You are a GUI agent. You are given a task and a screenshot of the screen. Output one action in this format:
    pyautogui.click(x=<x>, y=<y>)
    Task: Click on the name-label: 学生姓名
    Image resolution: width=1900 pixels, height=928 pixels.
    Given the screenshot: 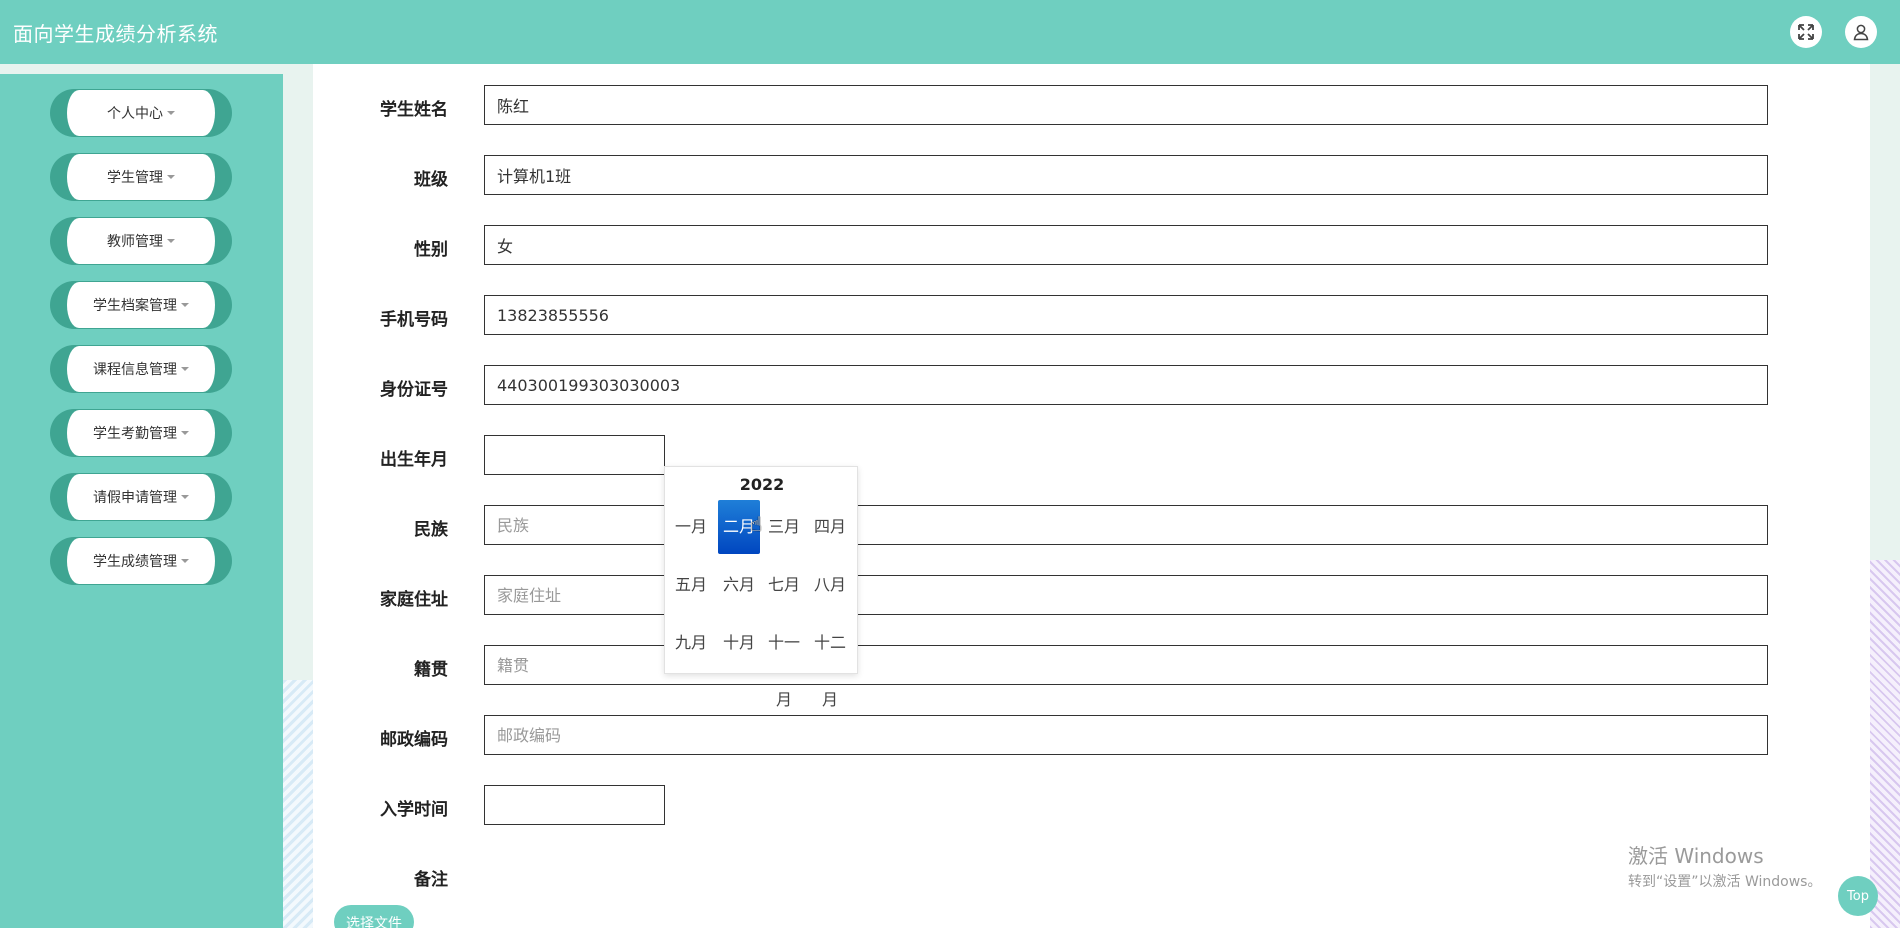 What is the action you would take?
    pyautogui.click(x=414, y=110)
    